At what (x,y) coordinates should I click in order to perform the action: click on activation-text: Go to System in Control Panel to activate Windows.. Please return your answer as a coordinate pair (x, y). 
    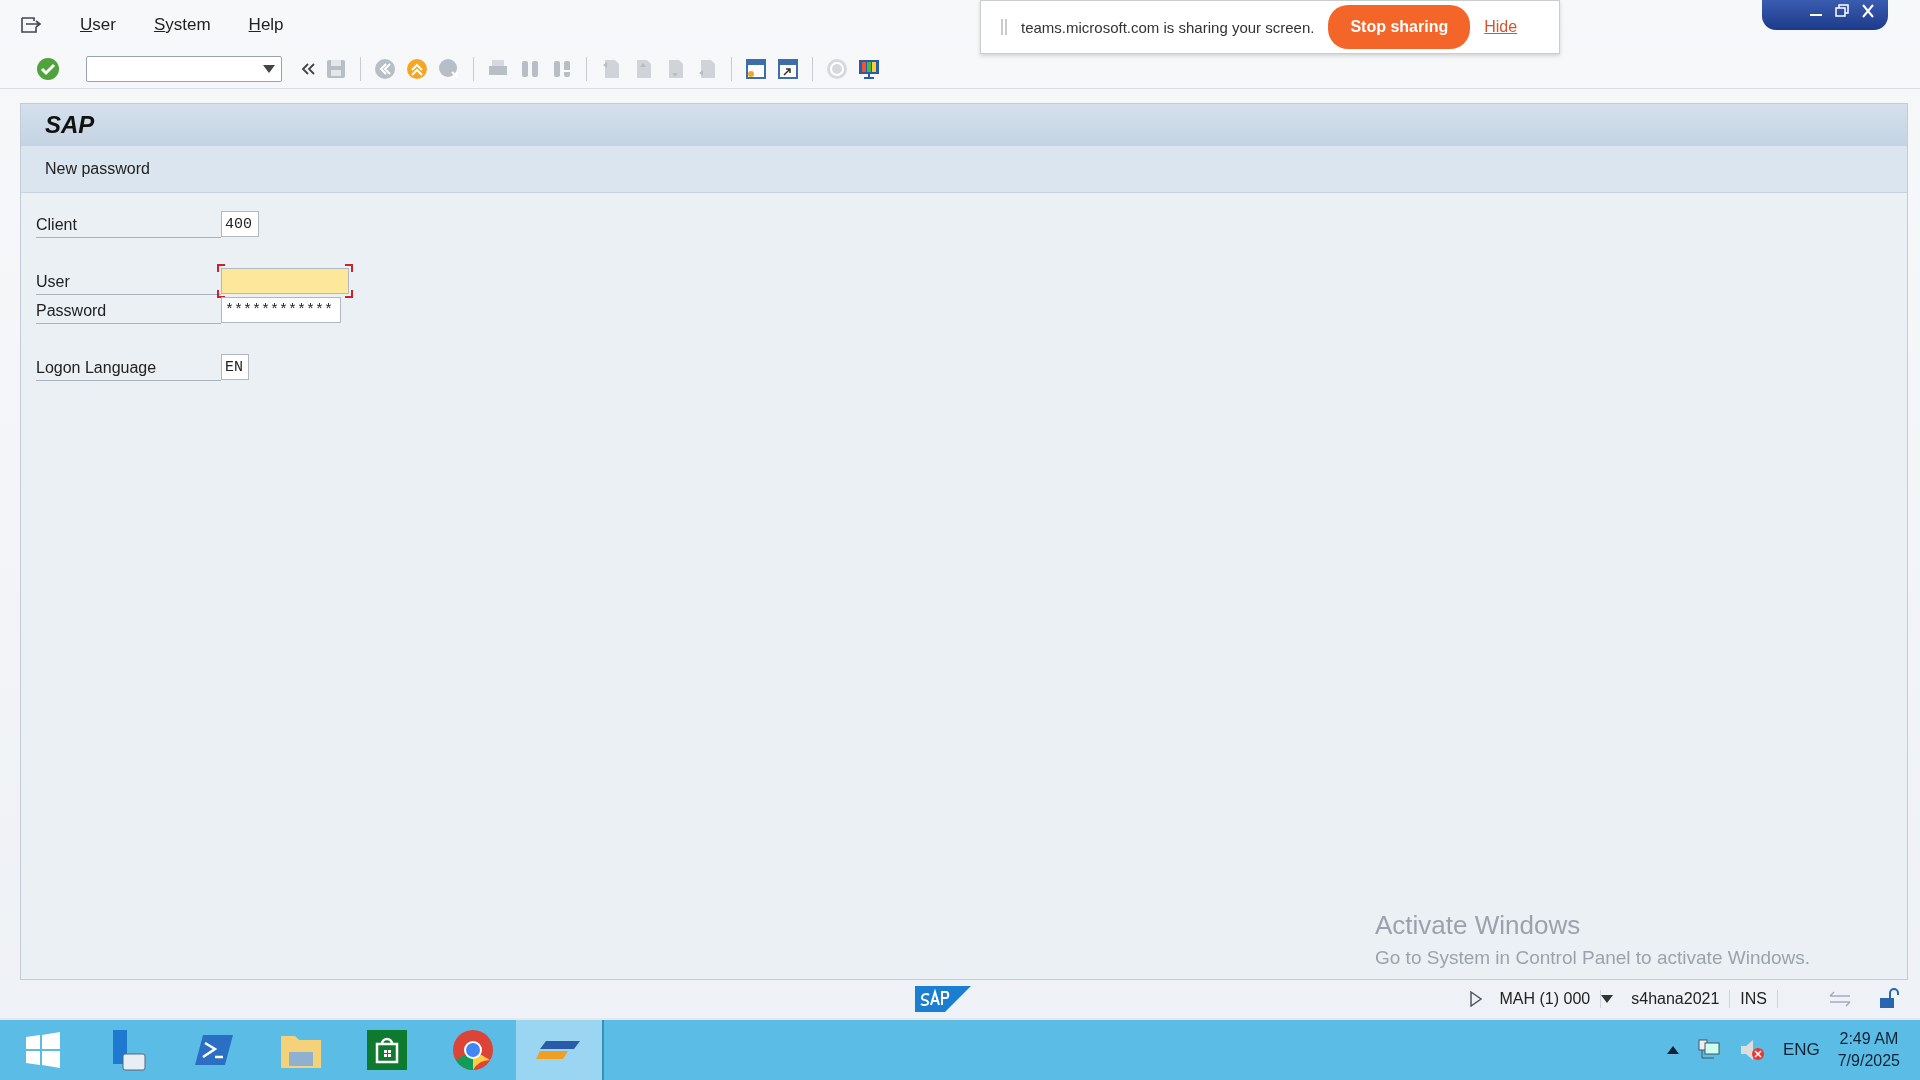
    Looking at the image, I should click on (1593, 958).